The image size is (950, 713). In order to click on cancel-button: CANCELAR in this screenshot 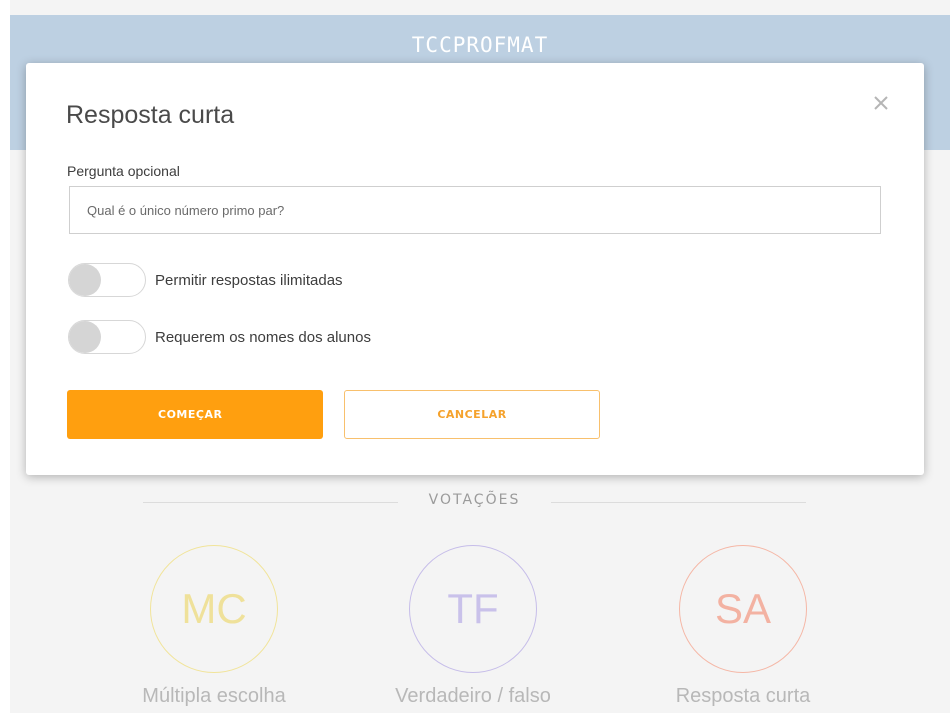, I will do `click(472, 414)`.